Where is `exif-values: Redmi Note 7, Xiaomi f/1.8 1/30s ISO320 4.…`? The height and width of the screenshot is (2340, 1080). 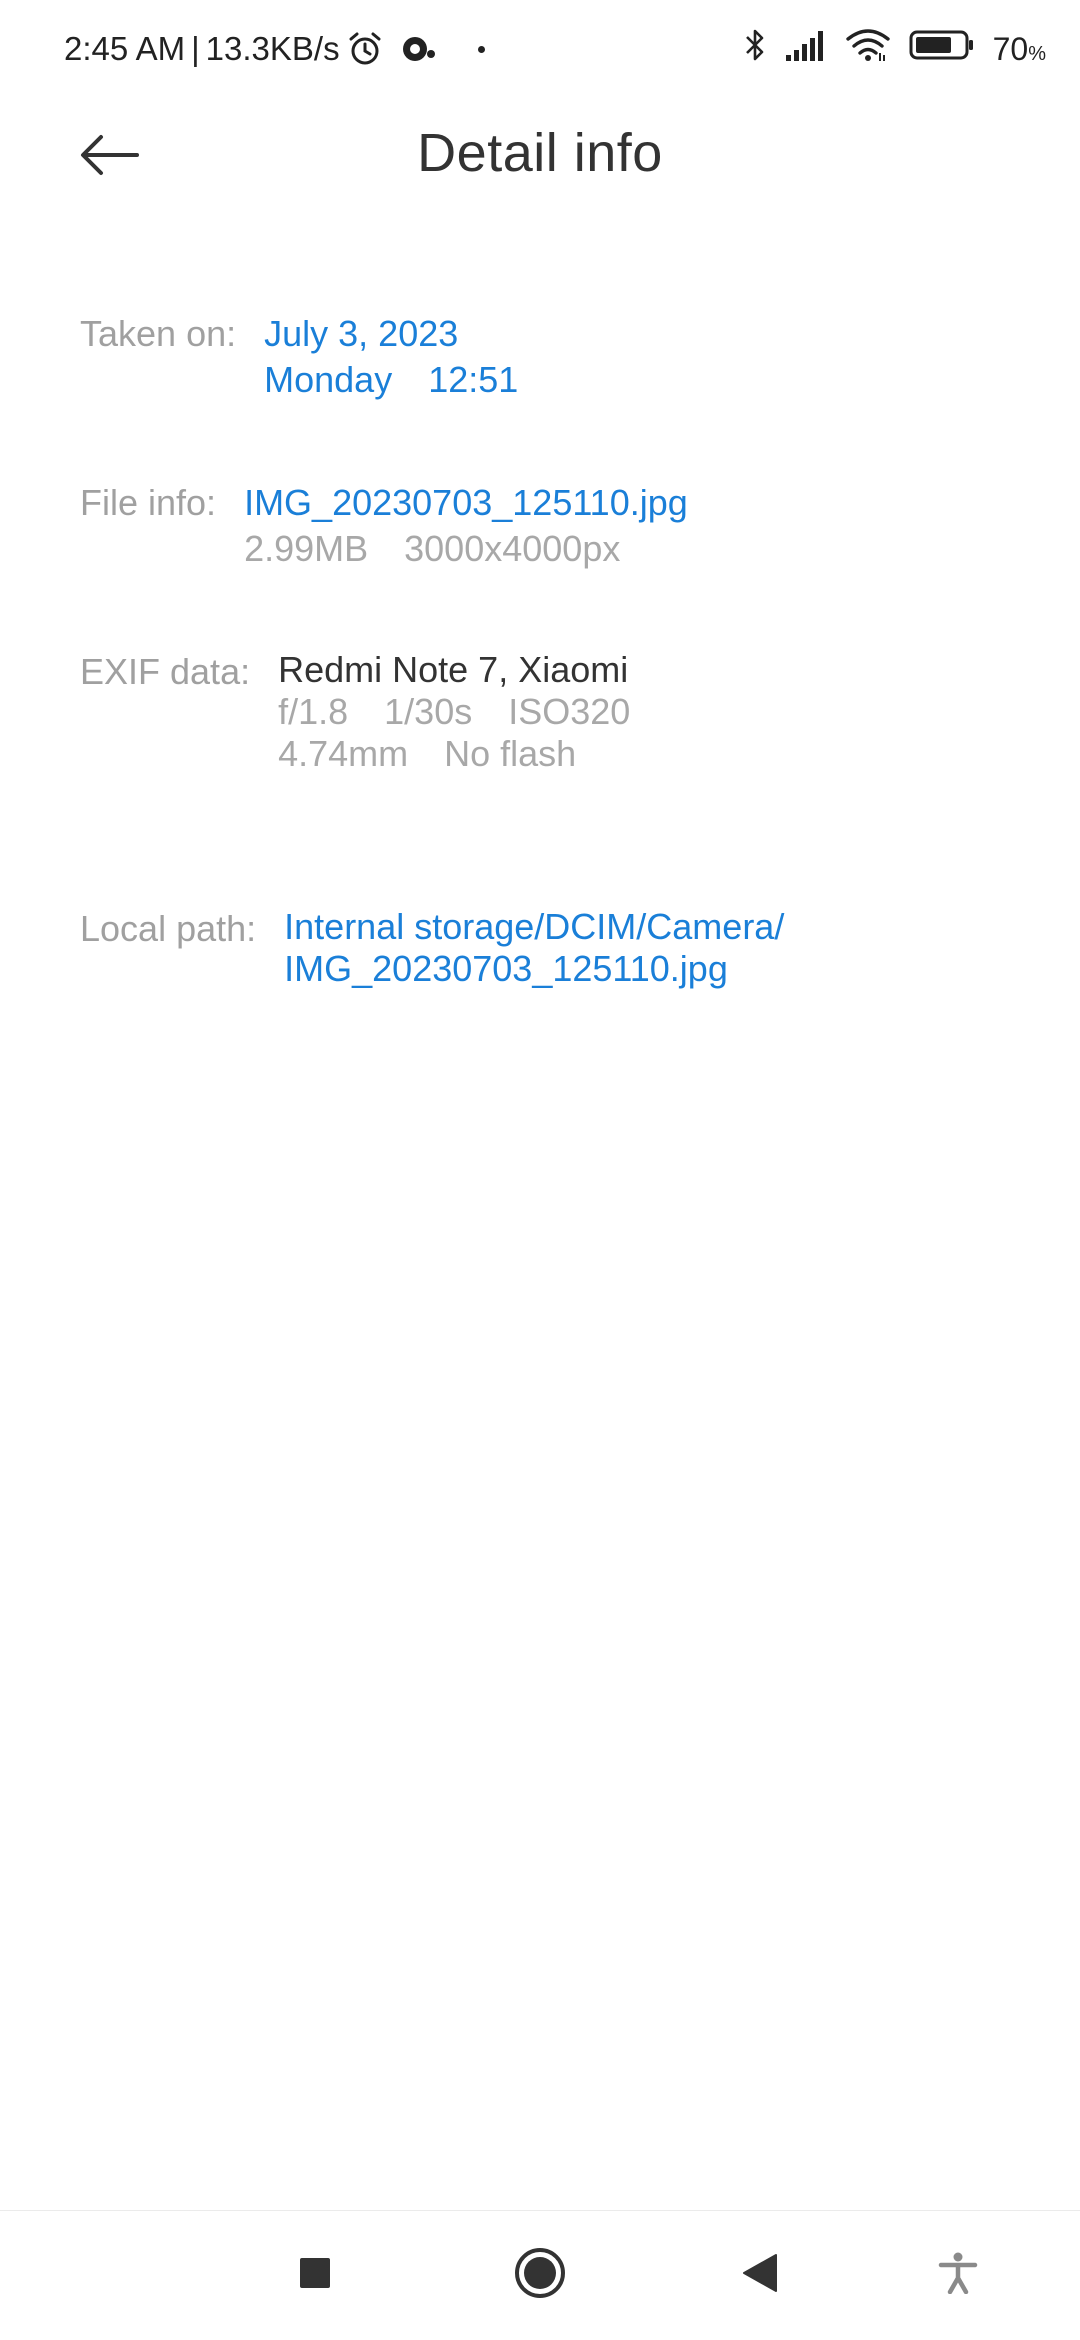
exif-values: Redmi Note 7, Xiaomi f/1.8 1/30s ISO320 4.… is located at coordinates (454, 712).